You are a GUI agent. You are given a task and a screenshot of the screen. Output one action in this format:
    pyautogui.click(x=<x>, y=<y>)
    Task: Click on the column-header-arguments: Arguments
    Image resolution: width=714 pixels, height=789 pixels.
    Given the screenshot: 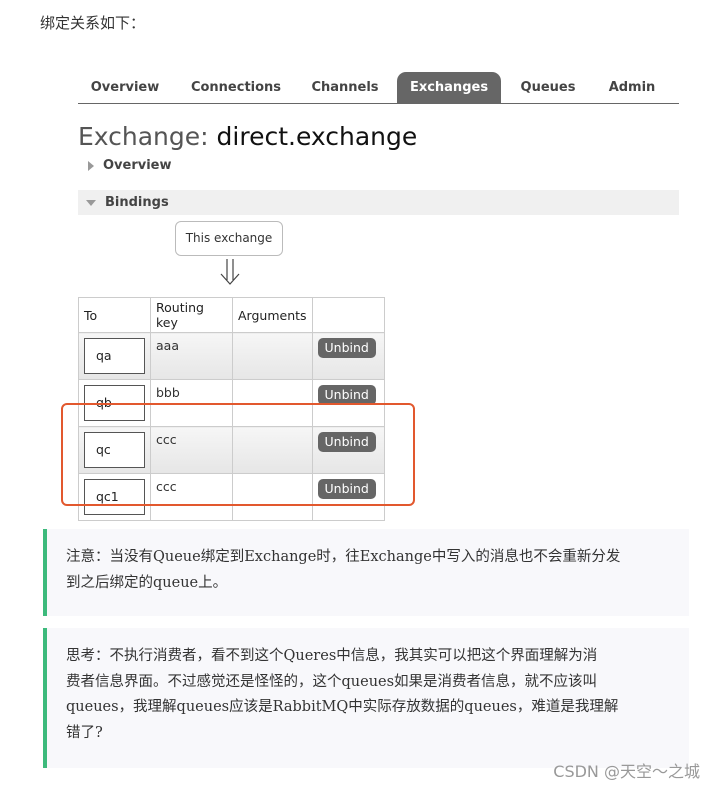 What is the action you would take?
    pyautogui.click(x=272, y=315)
    